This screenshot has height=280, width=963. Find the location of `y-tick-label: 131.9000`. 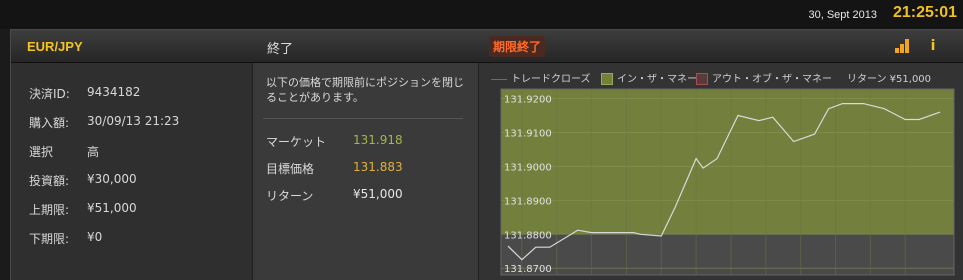

y-tick-label: 131.9000 is located at coordinates (528, 167).